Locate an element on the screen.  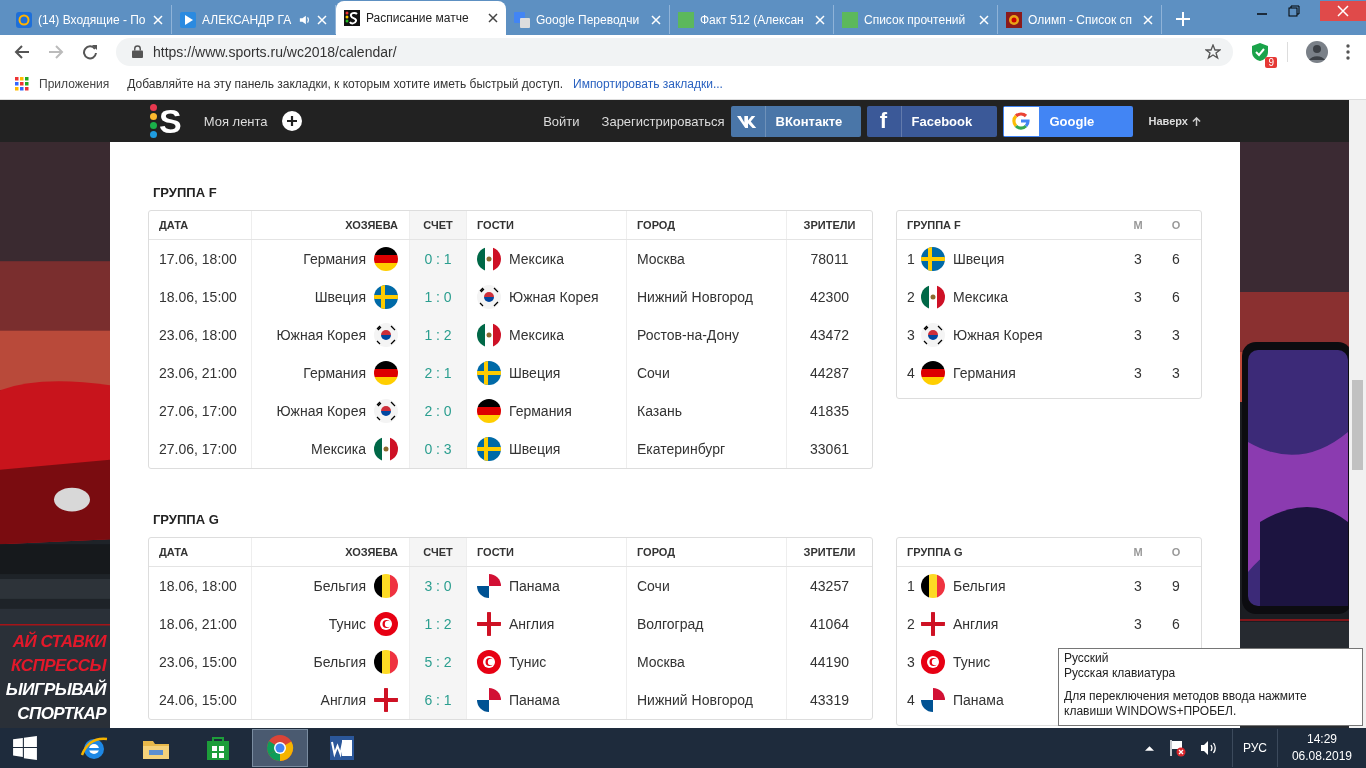
reload-icon is located at coordinates (90, 51).